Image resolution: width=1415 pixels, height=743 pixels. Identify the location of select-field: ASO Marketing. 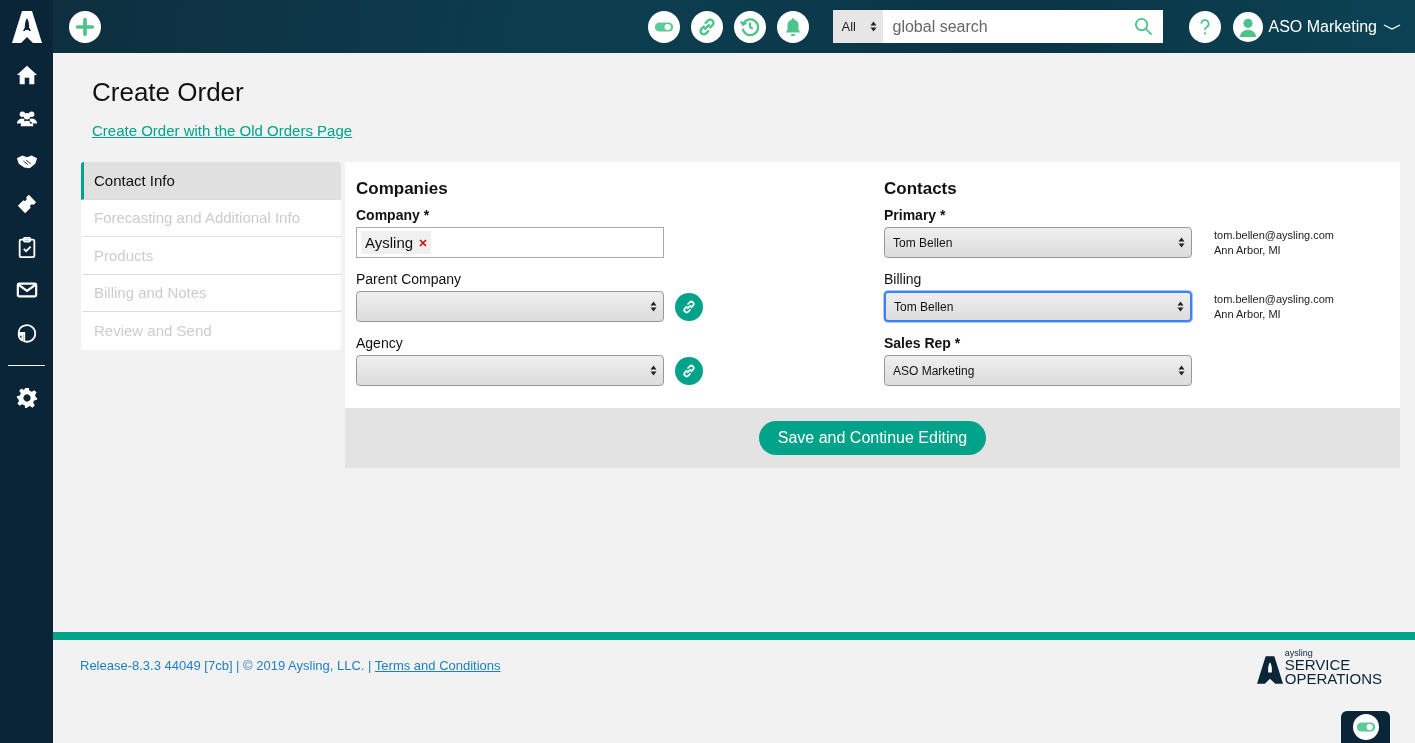
(1038, 370).